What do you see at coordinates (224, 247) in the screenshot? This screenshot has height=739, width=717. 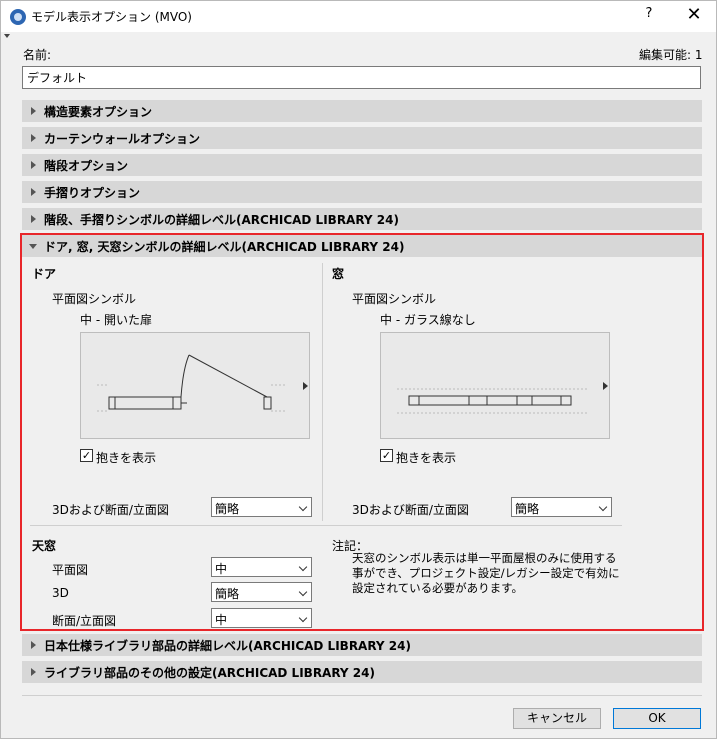 I see `section-label: ドア, 窓, 天窓シンボルの詳細レベル(ARCHICAD LIBRARY 24)` at bounding box center [224, 247].